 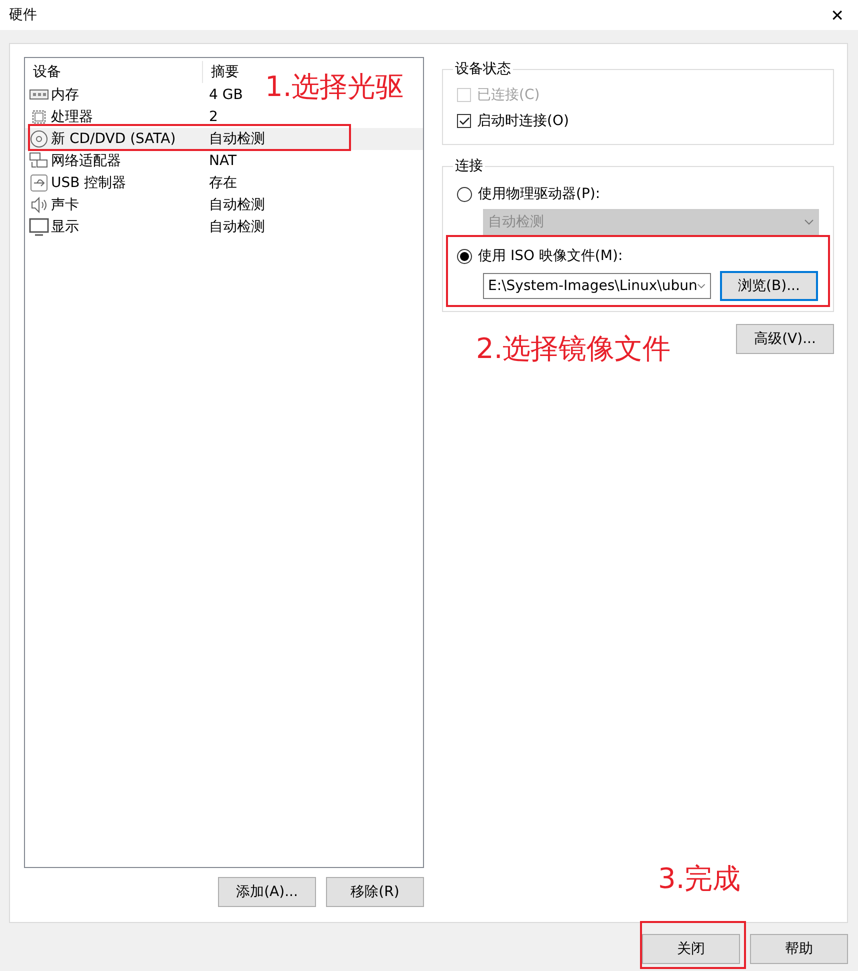 What do you see at coordinates (65, 205) in the screenshot?
I see `device-name: 声卡` at bounding box center [65, 205].